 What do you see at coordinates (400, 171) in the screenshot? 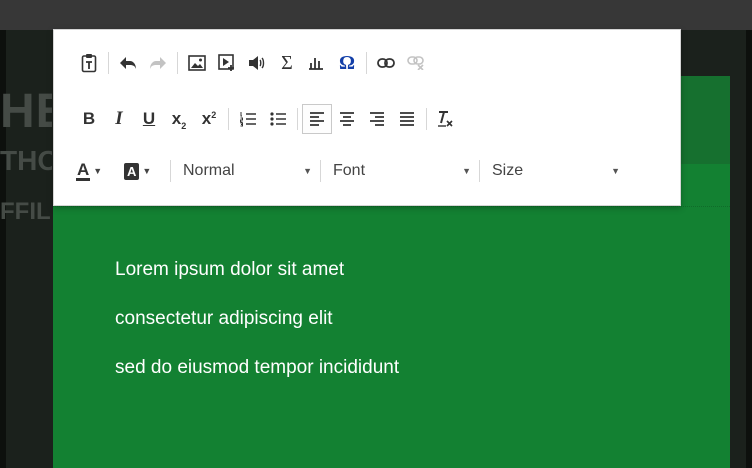
I see `font-dropdown: Font ▼` at bounding box center [400, 171].